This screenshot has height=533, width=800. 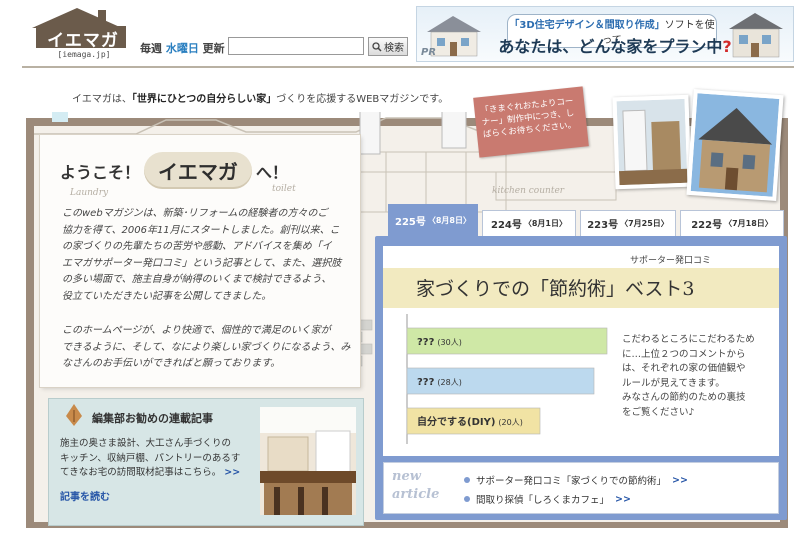 What do you see at coordinates (545, 223) in the screenshot?
I see `tab-date: 〈8月1日〉` at bounding box center [545, 223].